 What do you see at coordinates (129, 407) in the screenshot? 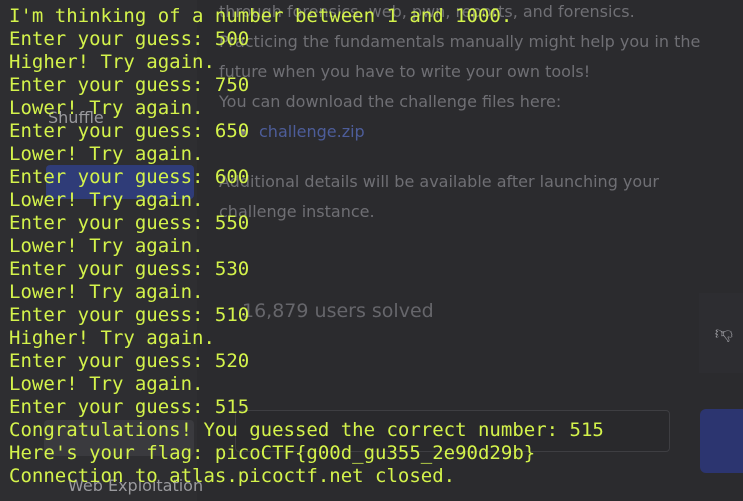
I see `terminal-line: Enter your guess: 515` at bounding box center [129, 407].